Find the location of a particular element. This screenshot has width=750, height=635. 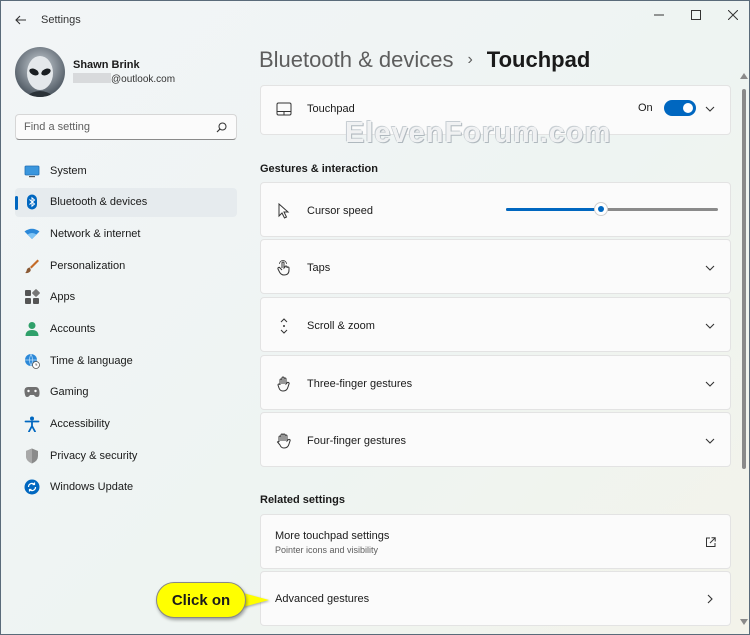

user-email: @outlook.com is located at coordinates (124, 79).